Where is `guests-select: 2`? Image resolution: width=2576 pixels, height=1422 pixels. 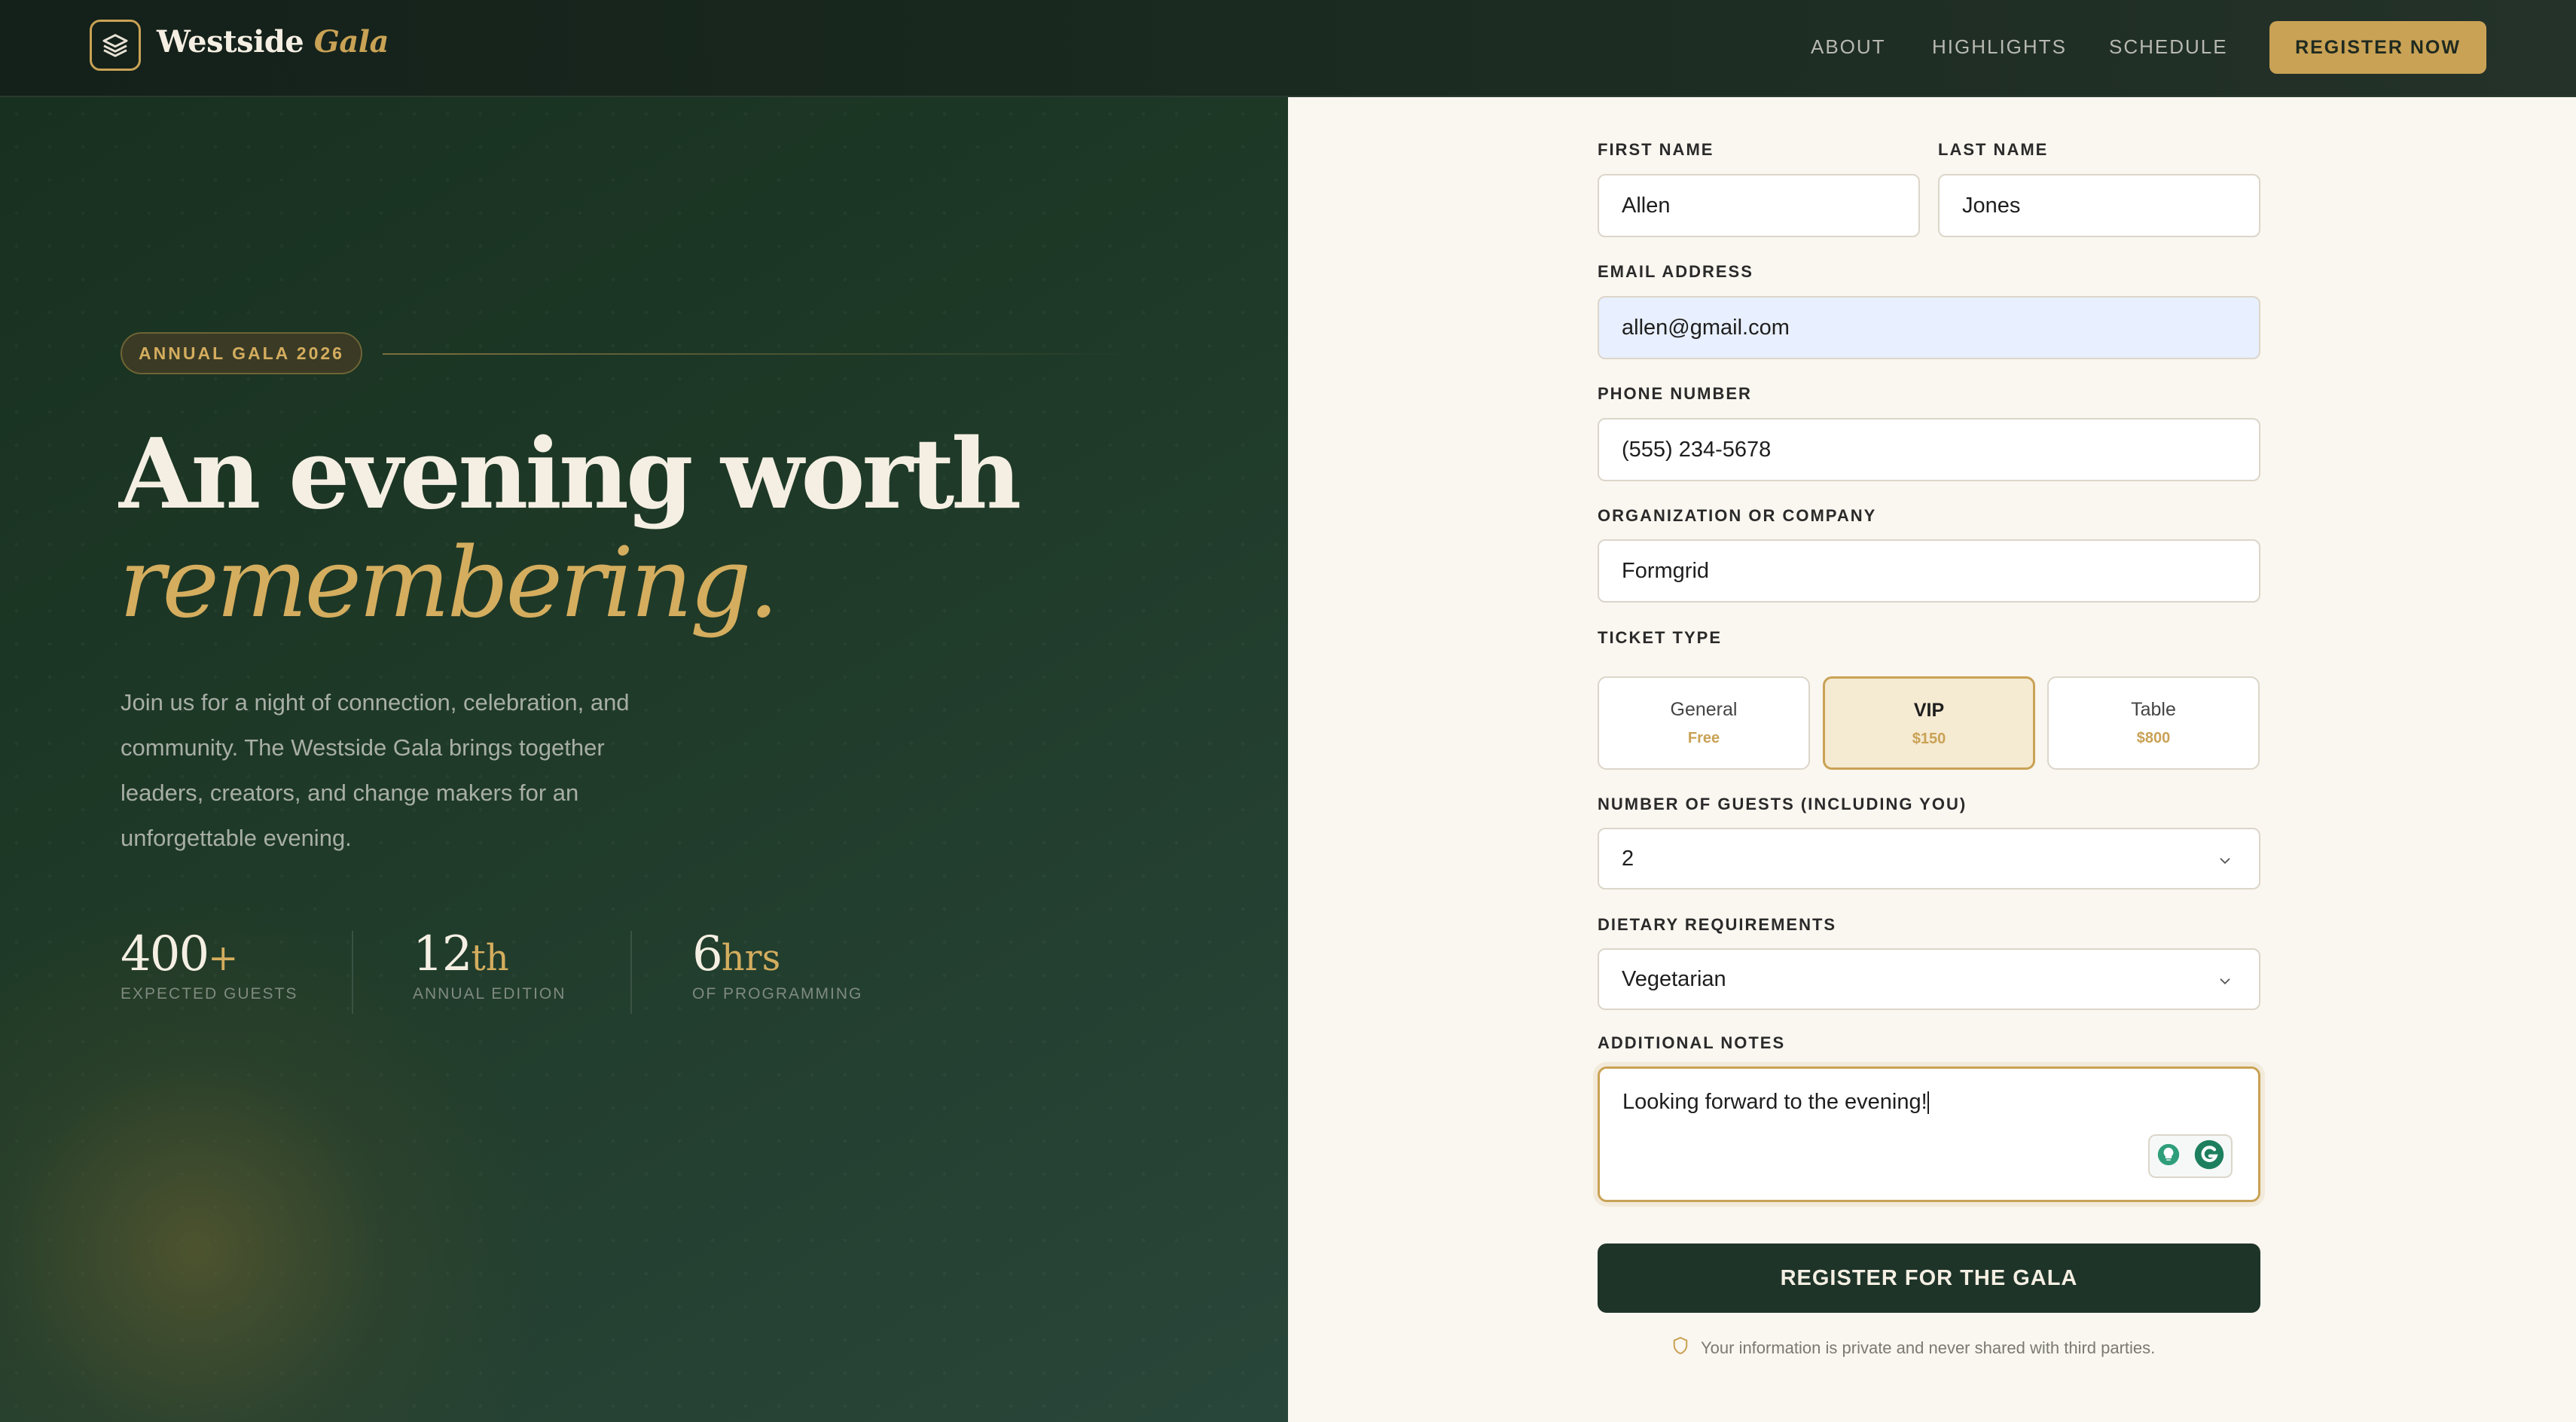
guests-select: 2 is located at coordinates (1929, 859).